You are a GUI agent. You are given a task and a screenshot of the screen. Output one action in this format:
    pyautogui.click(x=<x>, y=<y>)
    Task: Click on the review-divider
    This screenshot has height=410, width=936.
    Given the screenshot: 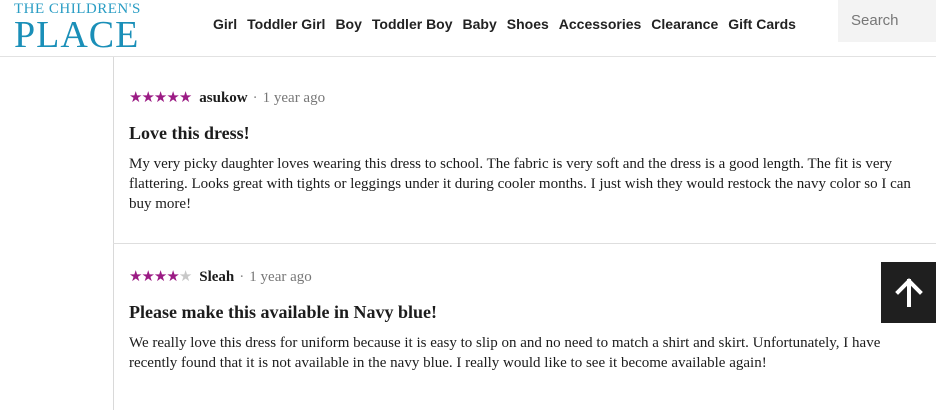 What is the action you would take?
    pyautogui.click(x=524, y=243)
    